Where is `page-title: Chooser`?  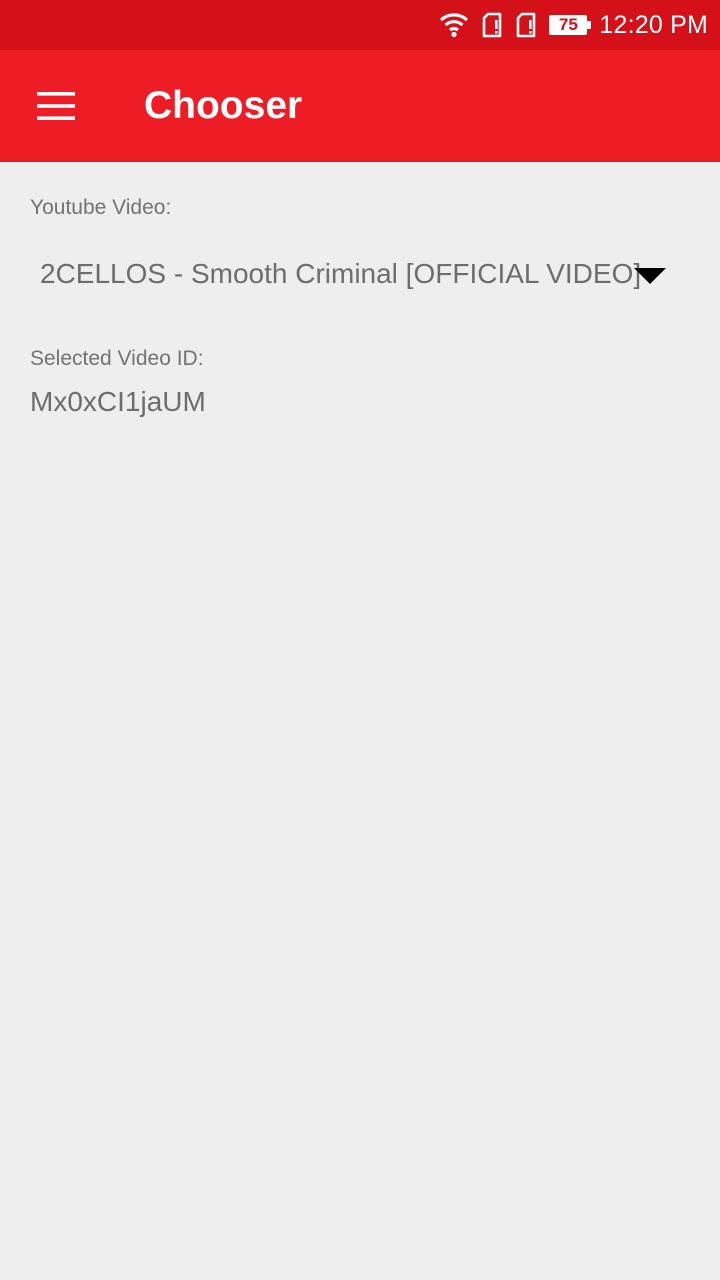
page-title: Chooser is located at coordinates (223, 105).